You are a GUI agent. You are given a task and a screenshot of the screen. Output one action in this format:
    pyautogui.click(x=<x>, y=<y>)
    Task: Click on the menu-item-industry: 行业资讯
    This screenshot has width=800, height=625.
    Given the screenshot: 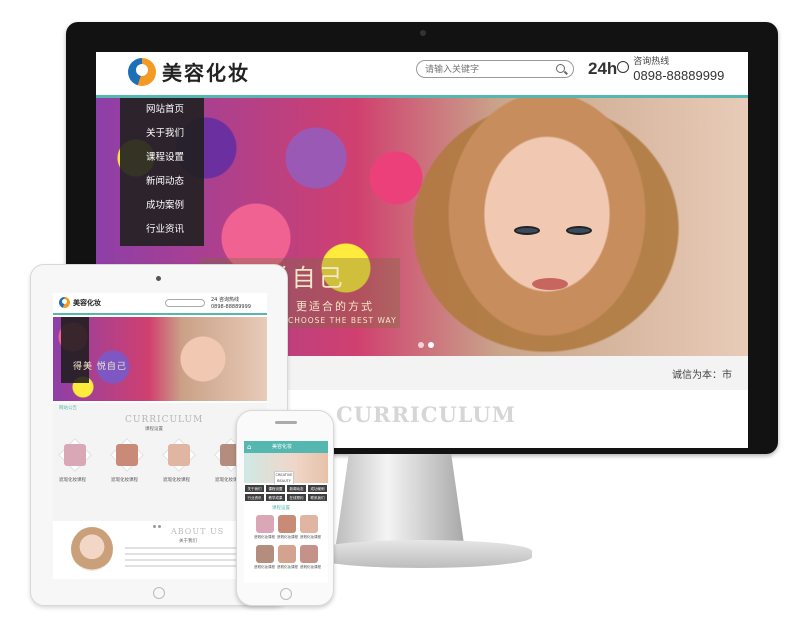 What is the action you would take?
    pyautogui.click(x=162, y=230)
    